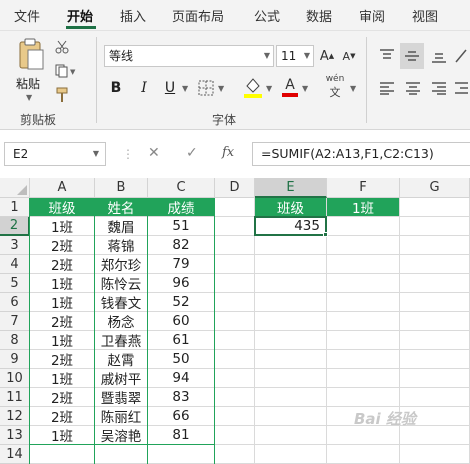  What do you see at coordinates (181, 207) in the screenshot?
I see `table-header-cell: 成绩` at bounding box center [181, 207].